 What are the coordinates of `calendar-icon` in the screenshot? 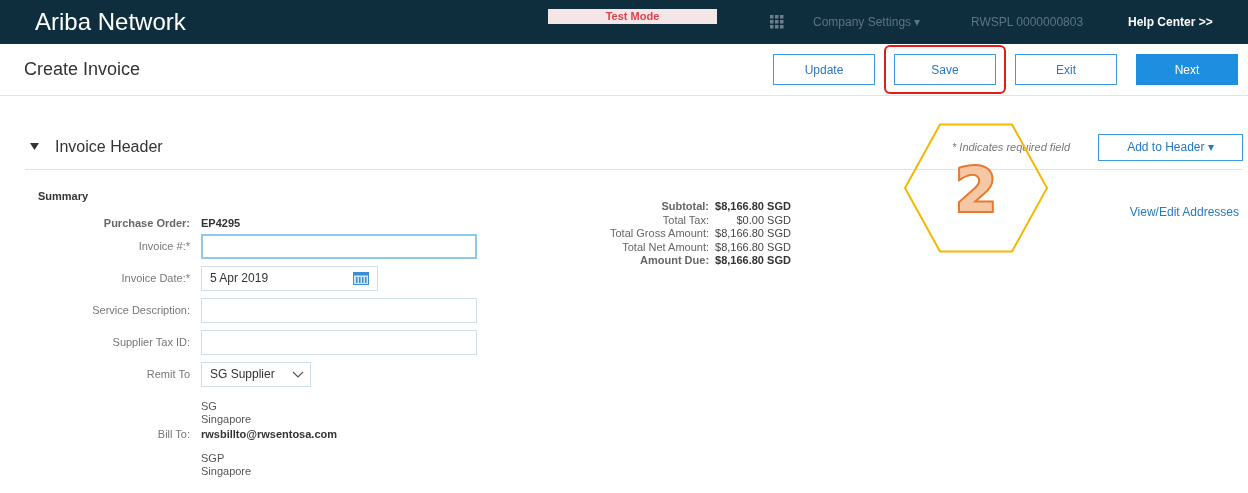 It's located at (361, 278).